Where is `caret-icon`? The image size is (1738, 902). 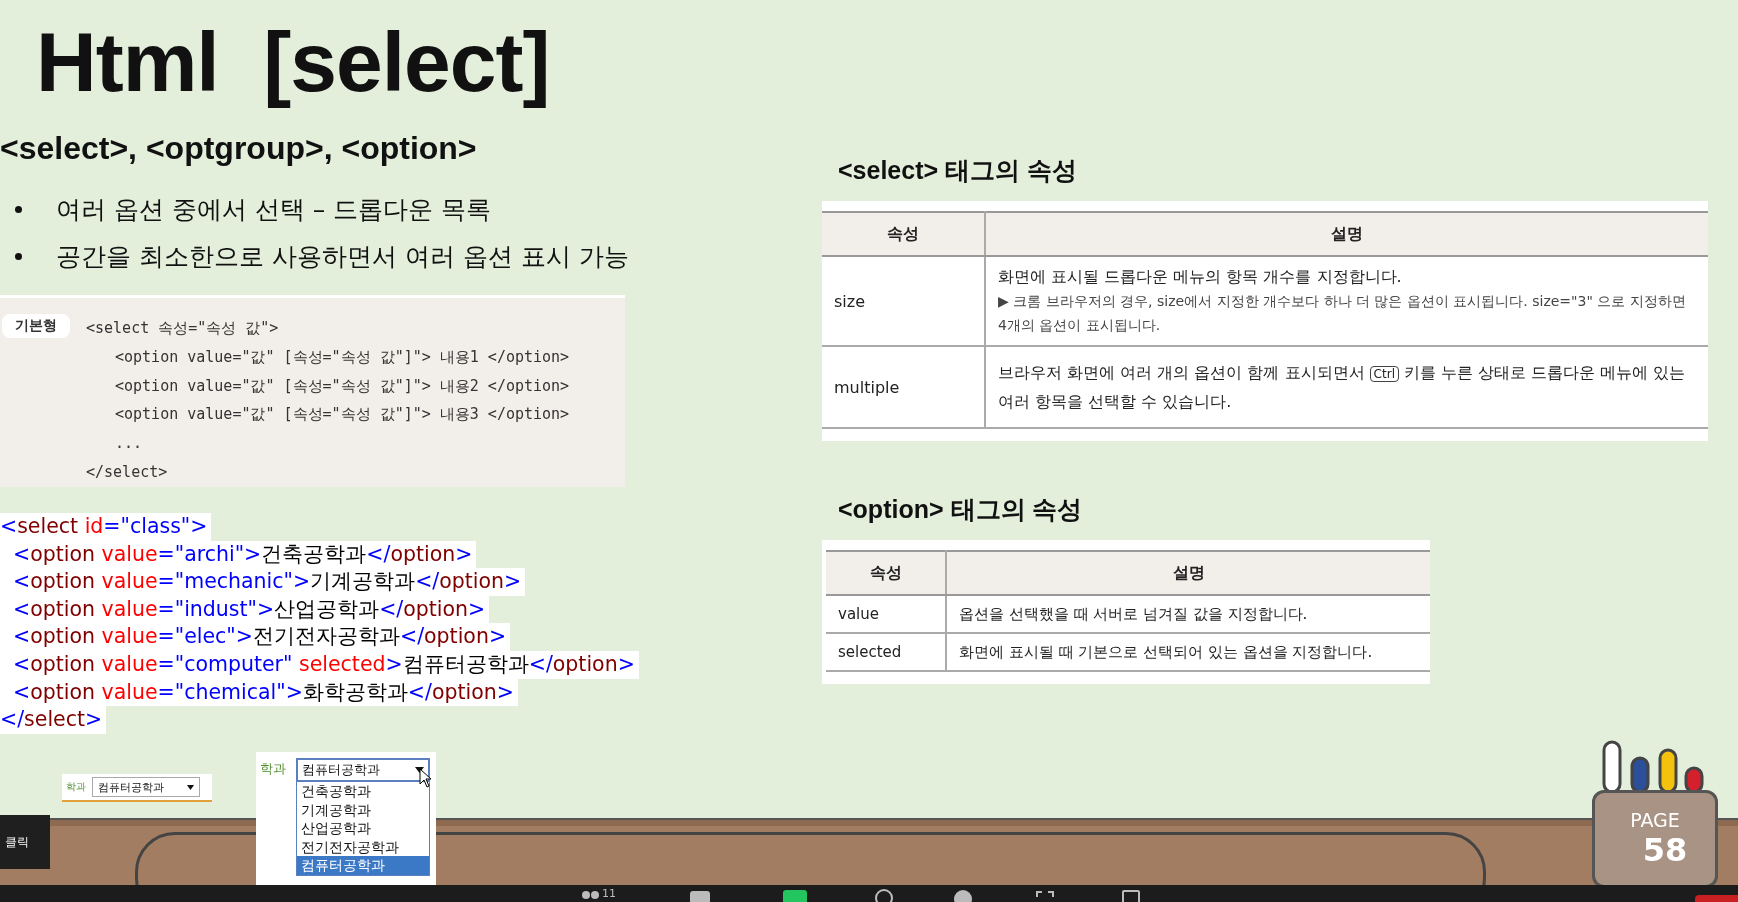 caret-icon is located at coordinates (190, 787).